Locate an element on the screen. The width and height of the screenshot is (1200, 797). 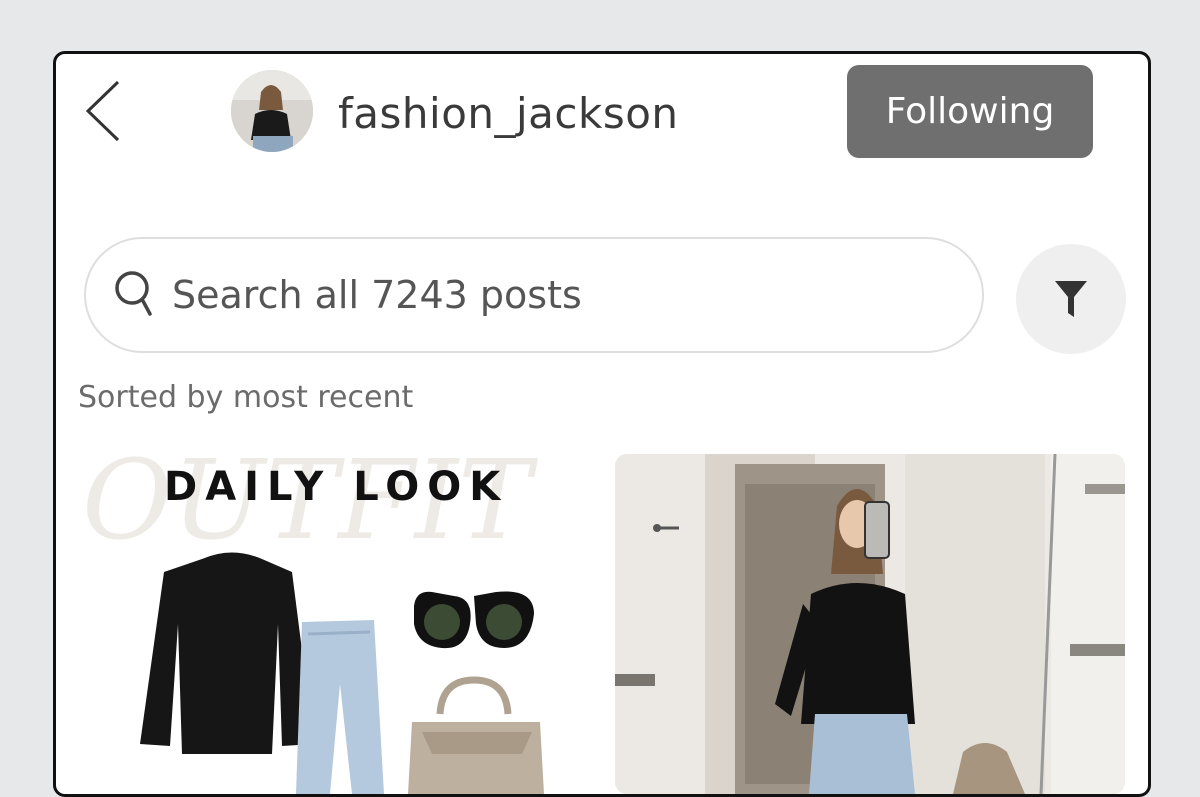
filter-icon is located at coordinates (1071, 299).